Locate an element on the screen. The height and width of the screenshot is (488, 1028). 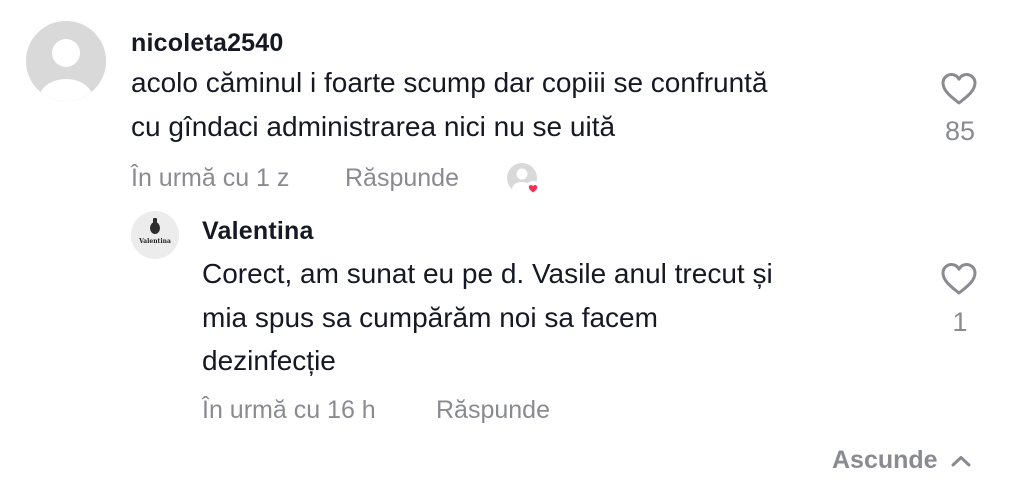
reply-username: Valentina is located at coordinates (258, 231).